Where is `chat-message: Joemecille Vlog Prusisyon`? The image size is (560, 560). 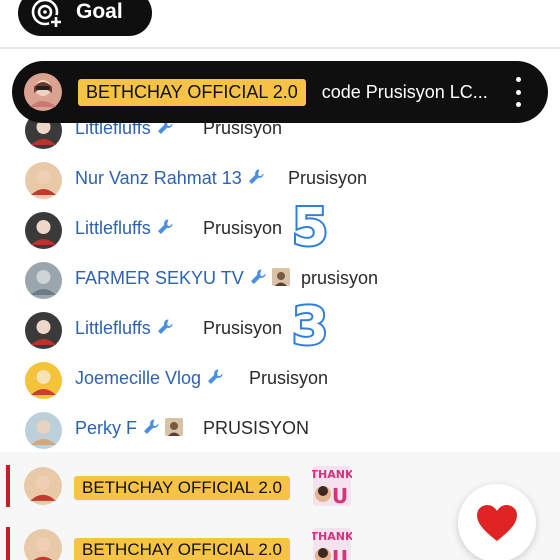
chat-message: Joemecille Vlog Prusisyon is located at coordinates (280, 378).